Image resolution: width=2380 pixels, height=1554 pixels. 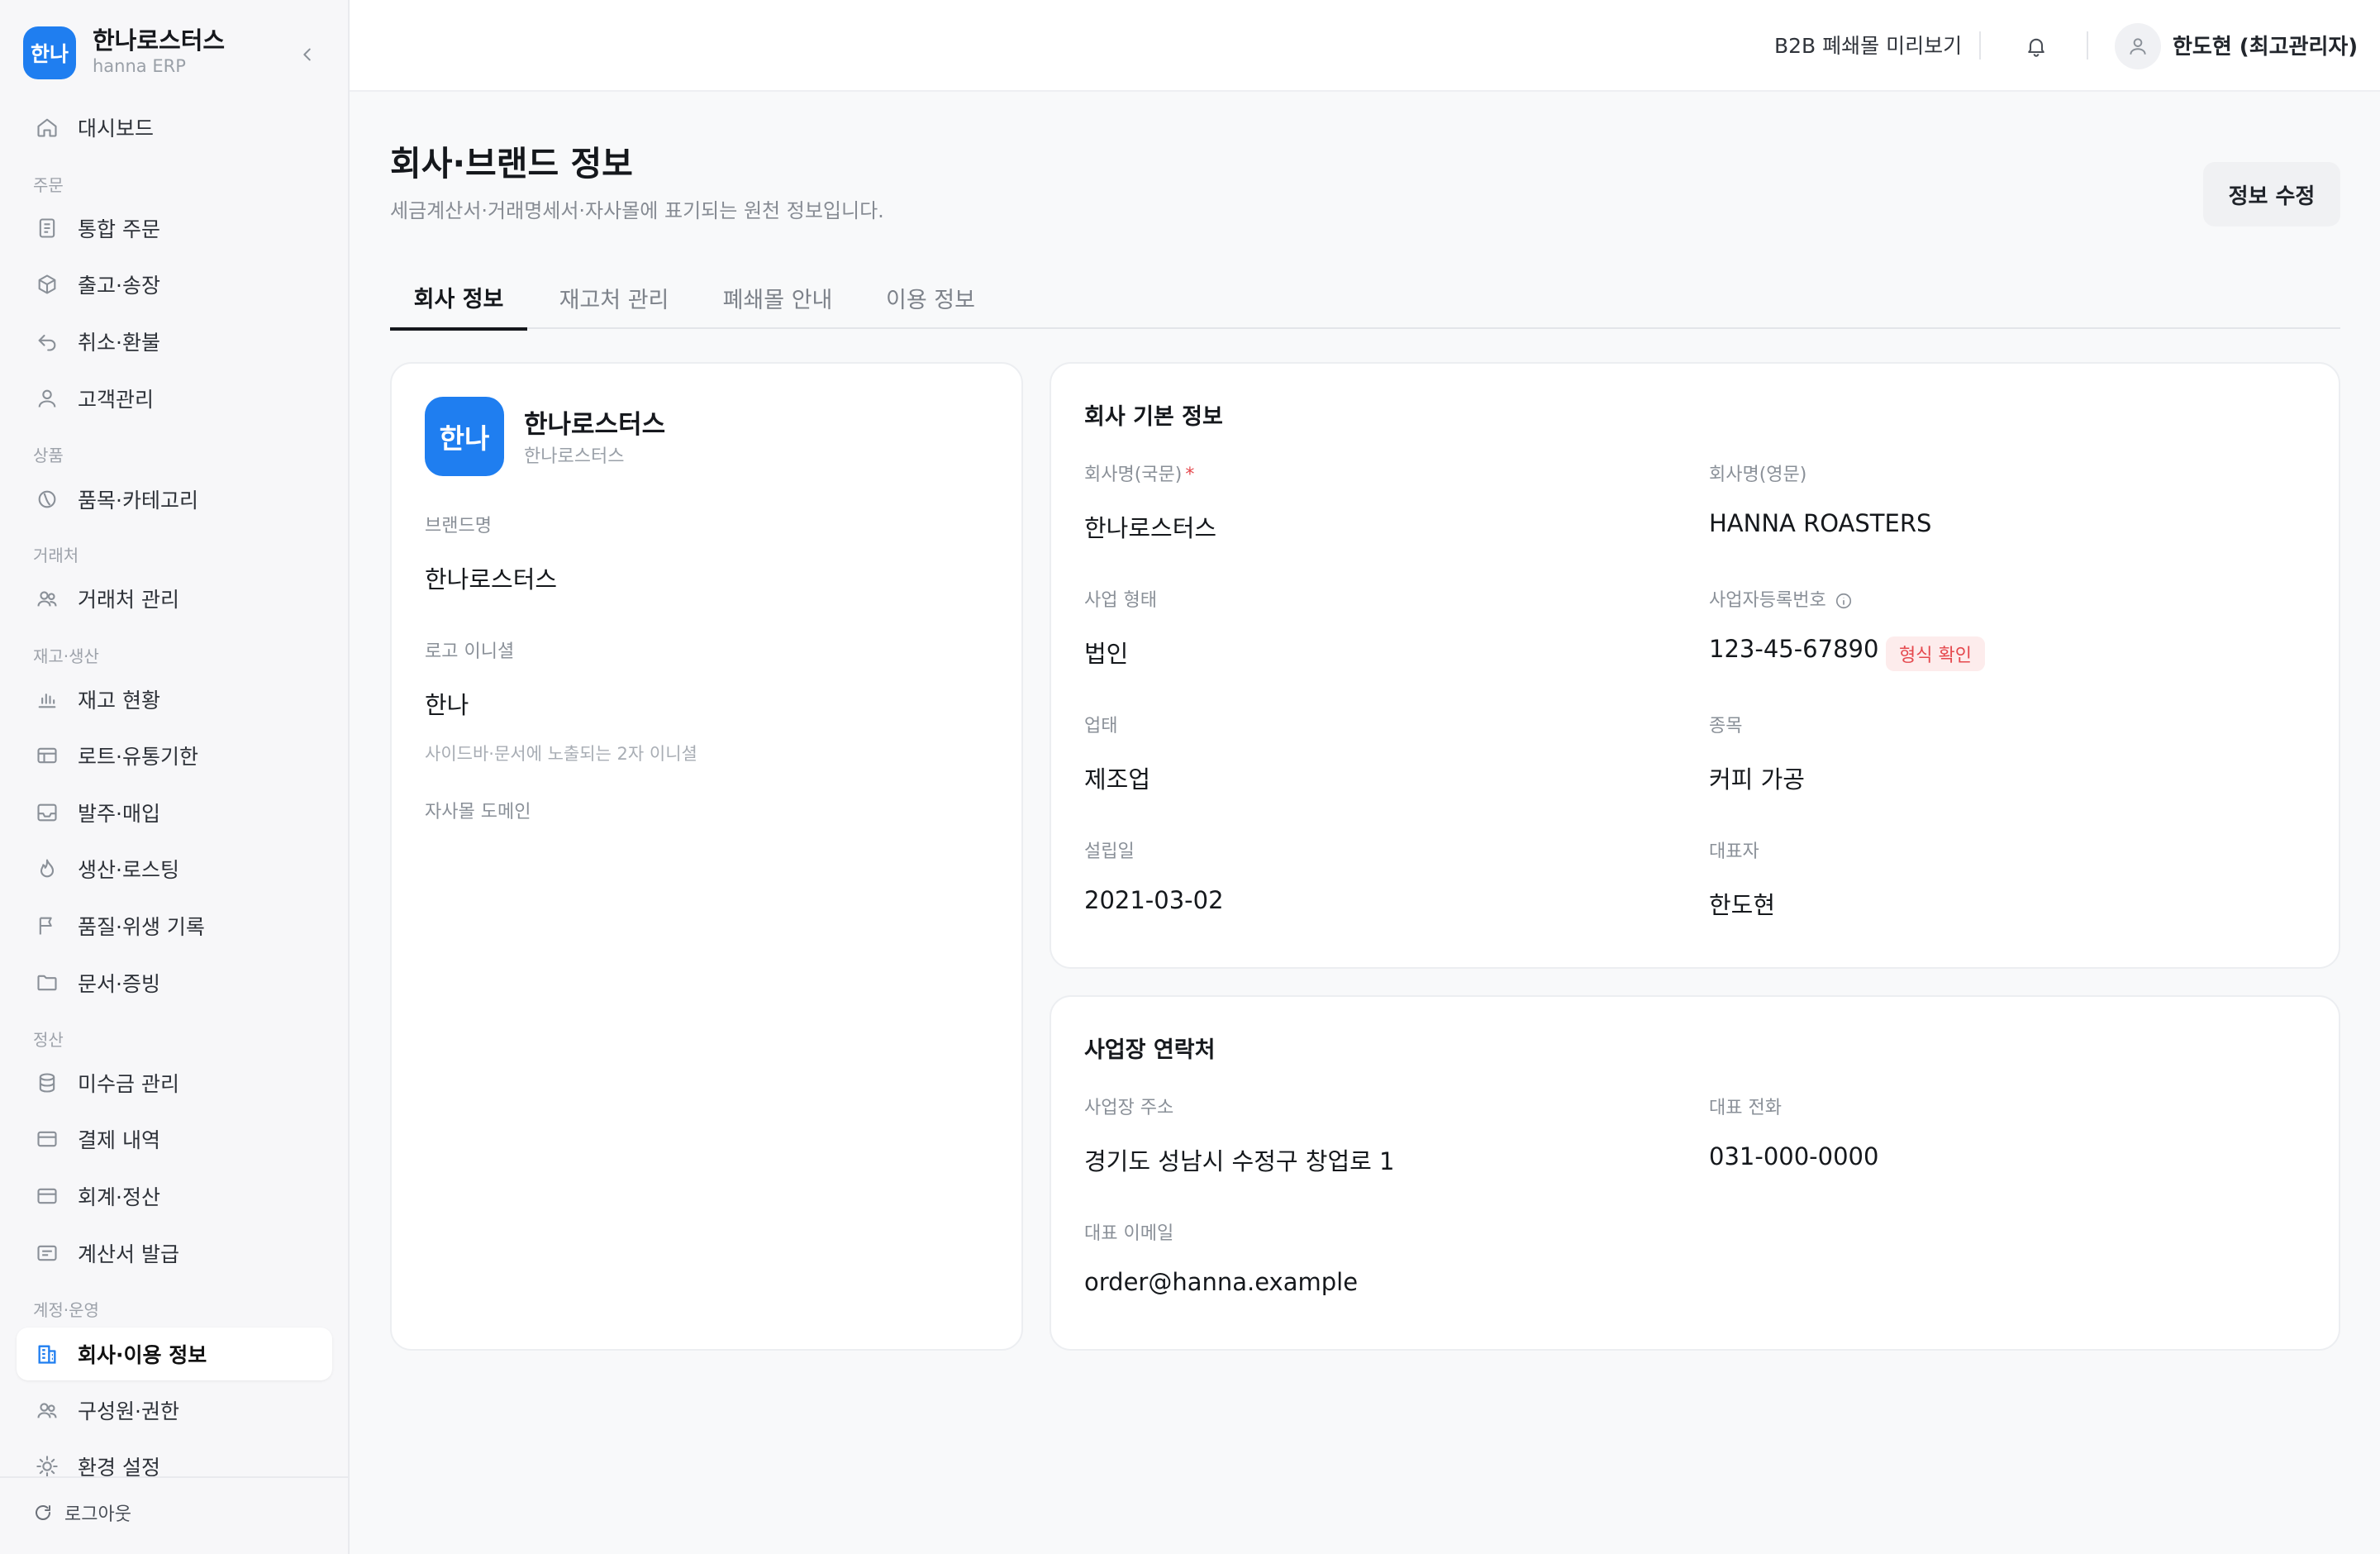 What do you see at coordinates (56, 555) in the screenshot?
I see `nav-section-partner: 거래처` at bounding box center [56, 555].